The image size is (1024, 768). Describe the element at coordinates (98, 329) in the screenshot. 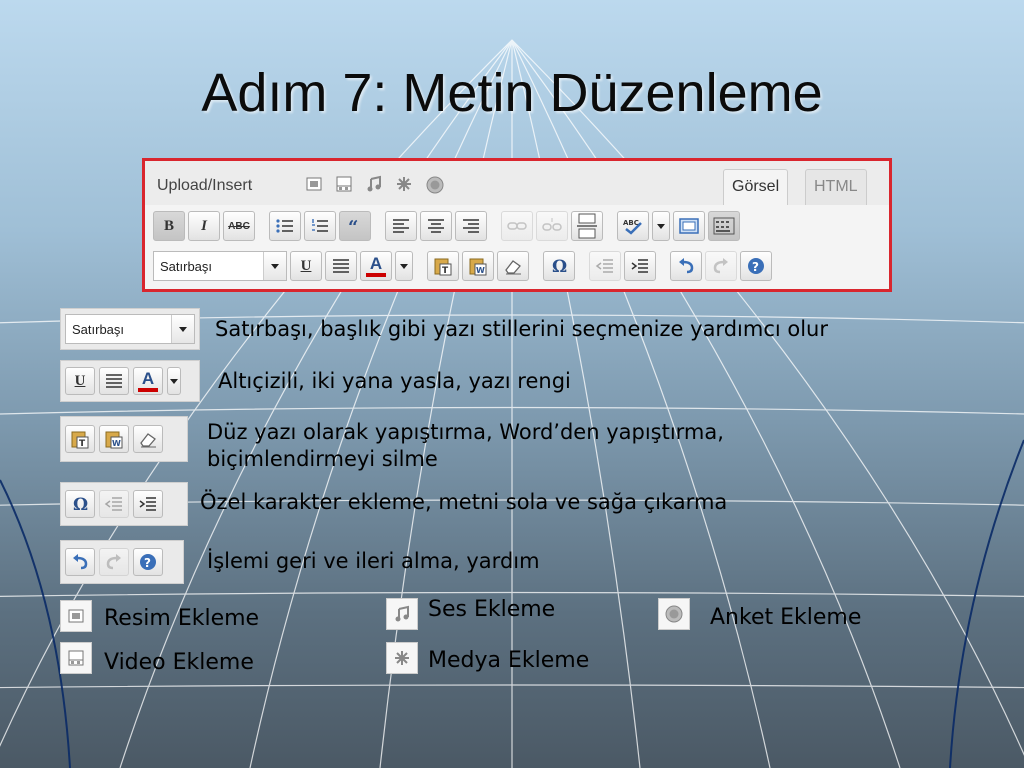

I see `format-select-sample-value: Satırbaşı` at that location.